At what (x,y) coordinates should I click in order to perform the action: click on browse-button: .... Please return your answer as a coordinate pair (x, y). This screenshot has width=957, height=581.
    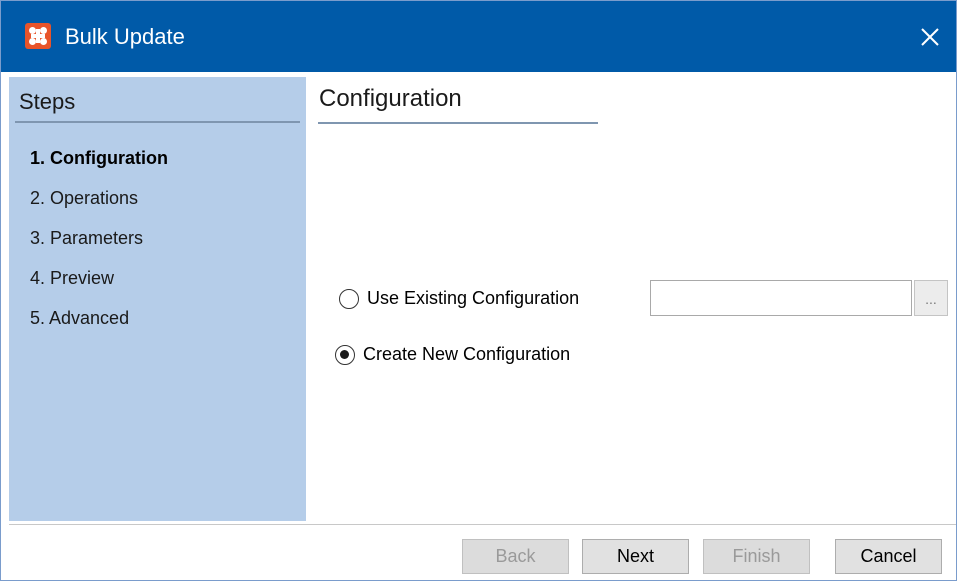
    Looking at the image, I should click on (931, 298).